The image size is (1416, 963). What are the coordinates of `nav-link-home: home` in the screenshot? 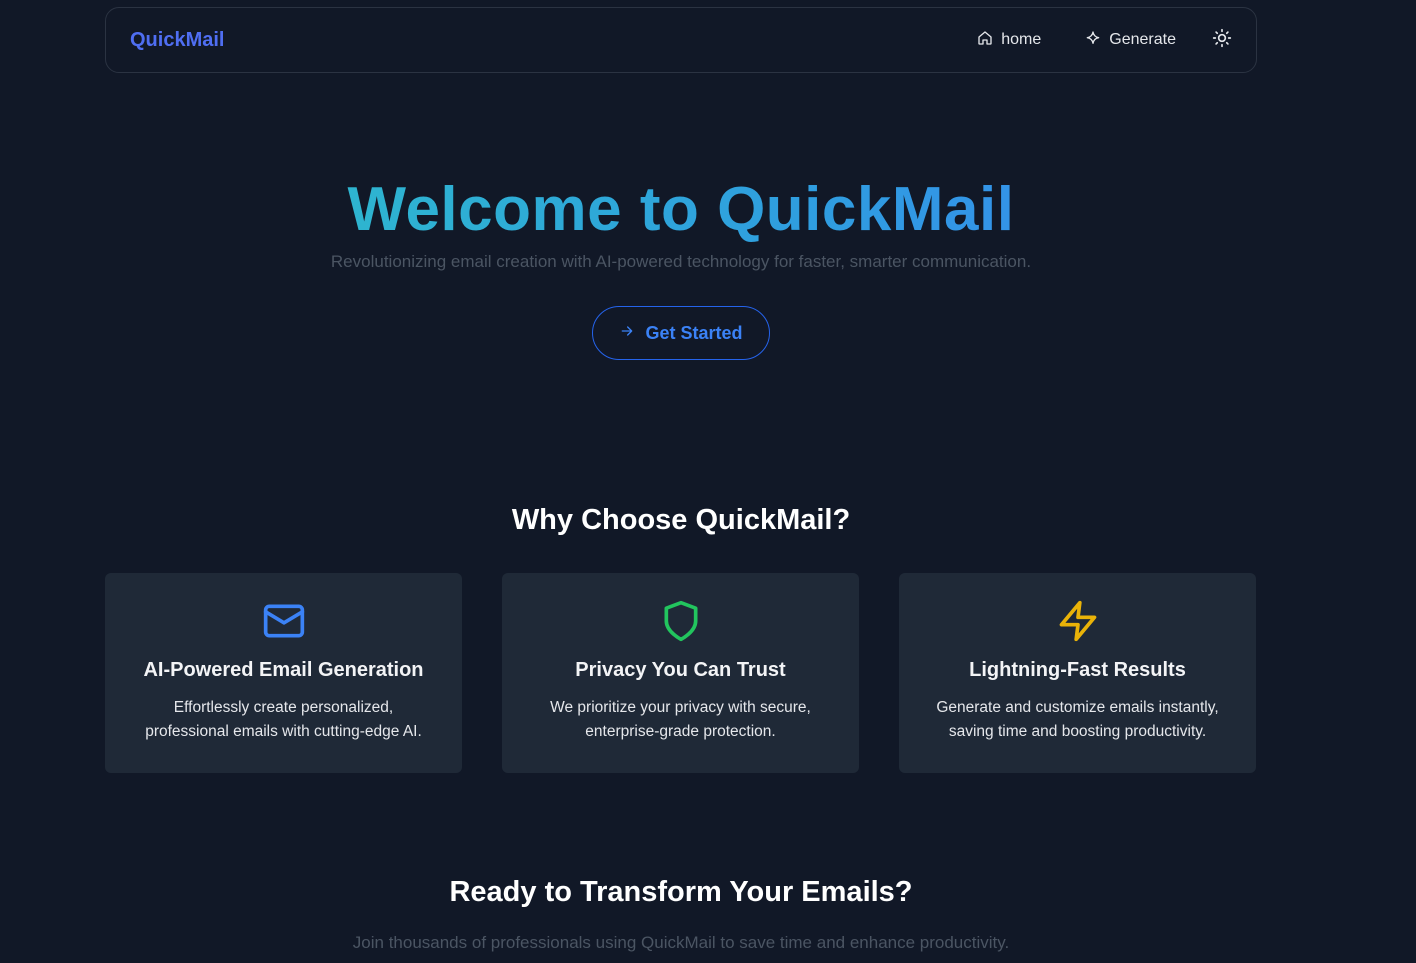 It's located at (1009, 40).